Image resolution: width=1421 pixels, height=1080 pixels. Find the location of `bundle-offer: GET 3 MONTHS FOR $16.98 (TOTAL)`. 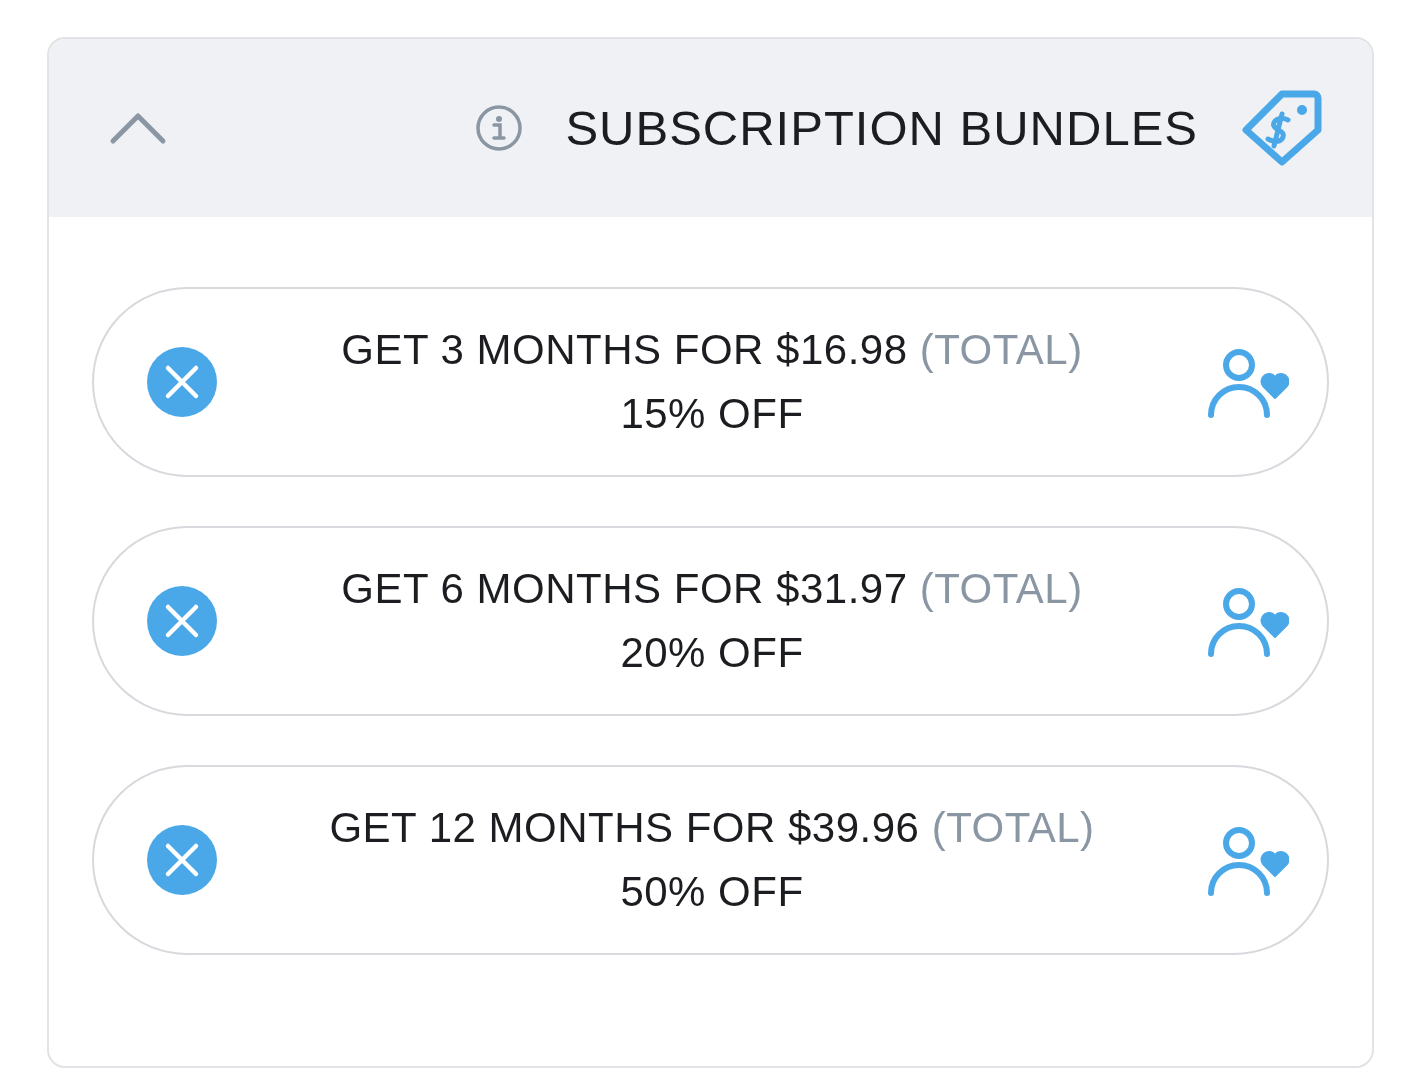

bundle-offer: GET 3 MONTHS FOR $16.98 (TOTAL) is located at coordinates (712, 350).